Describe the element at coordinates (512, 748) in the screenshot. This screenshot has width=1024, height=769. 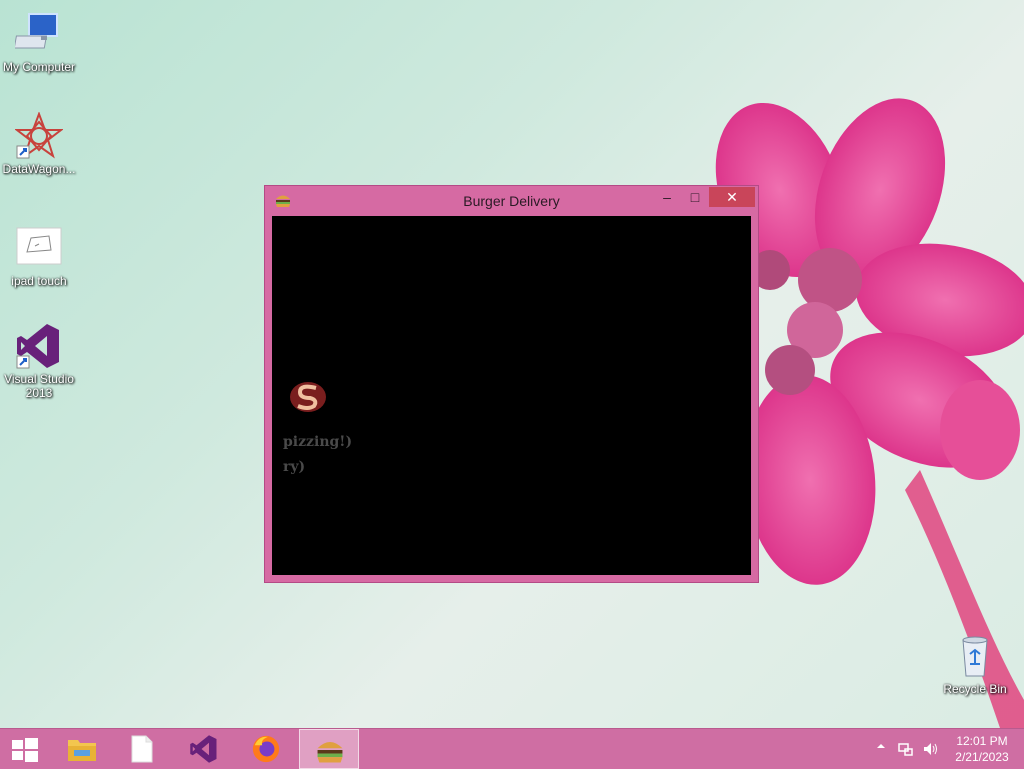
I see `taskbar: 12:01 PM 2/21/2023` at that location.